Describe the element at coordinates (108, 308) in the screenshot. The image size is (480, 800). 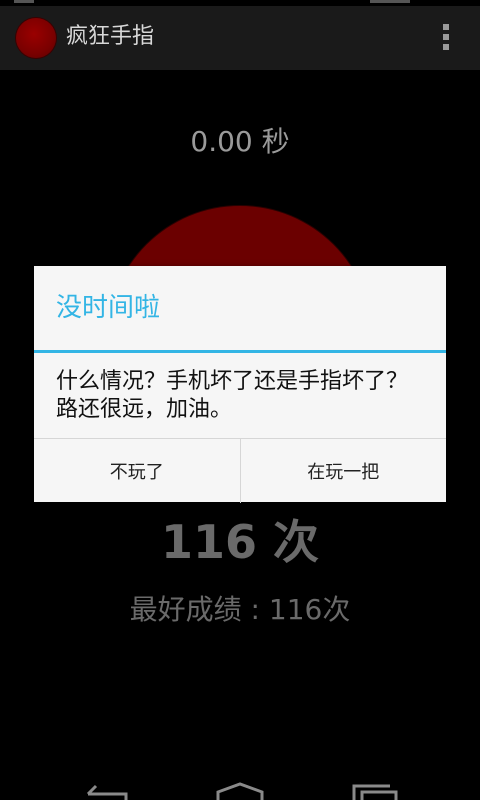
I see `dialog-title: 没时间啦` at that location.